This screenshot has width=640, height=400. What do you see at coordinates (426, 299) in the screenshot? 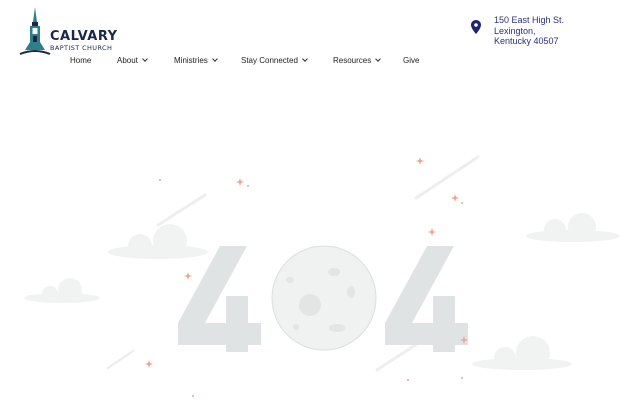
I see `digit-four-right` at bounding box center [426, 299].